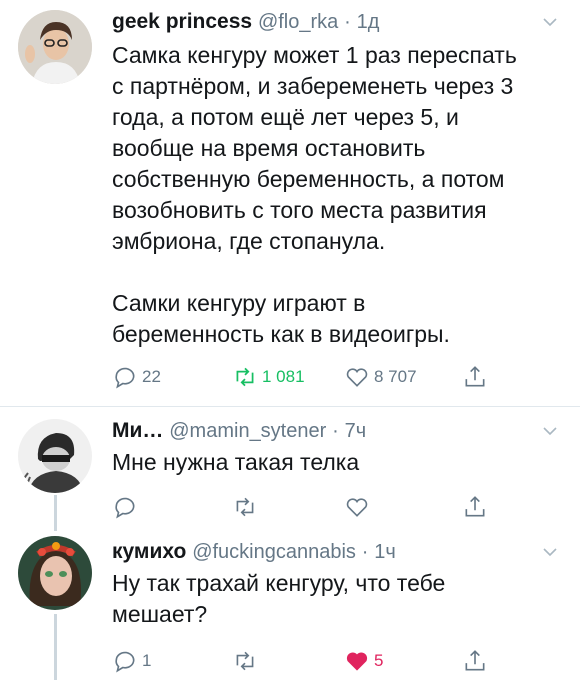 Image resolution: width=580 pixels, height=680 pixels. Describe the element at coordinates (151, 376) in the screenshot. I see `reply-count: 22` at that location.